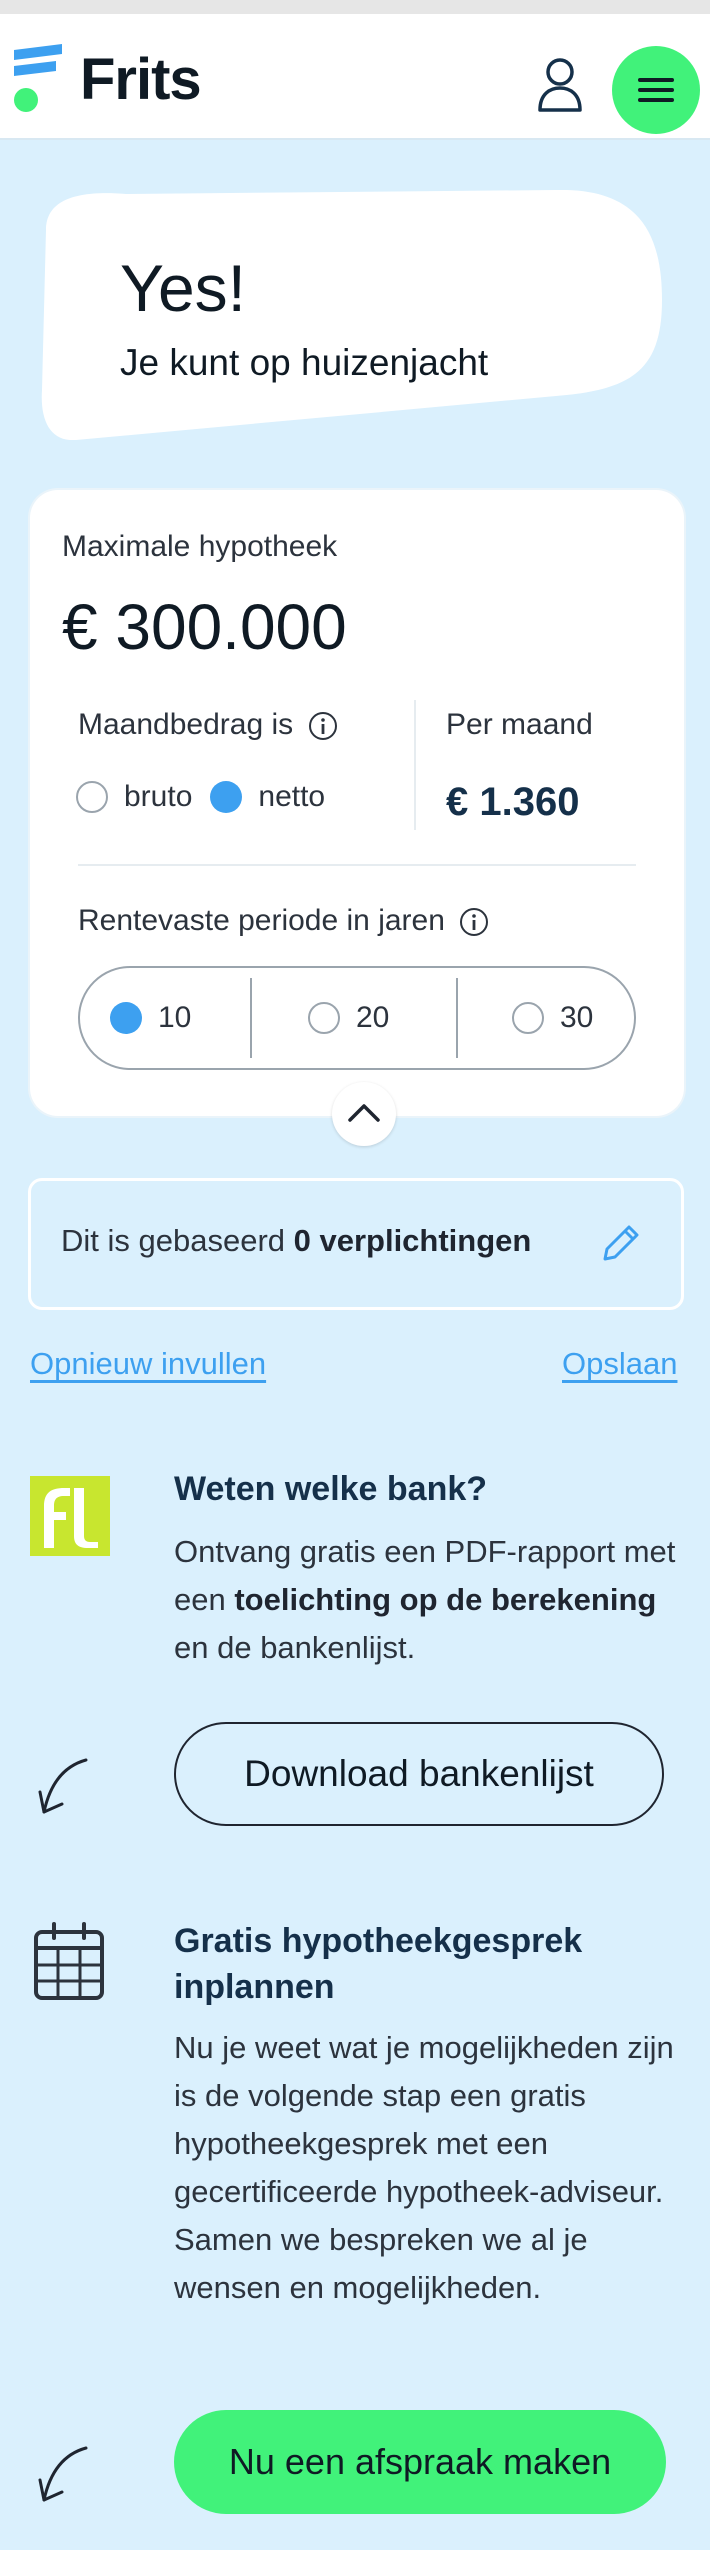 This screenshot has height=2550, width=710. I want to click on pencil-icon, so click(621, 1243).